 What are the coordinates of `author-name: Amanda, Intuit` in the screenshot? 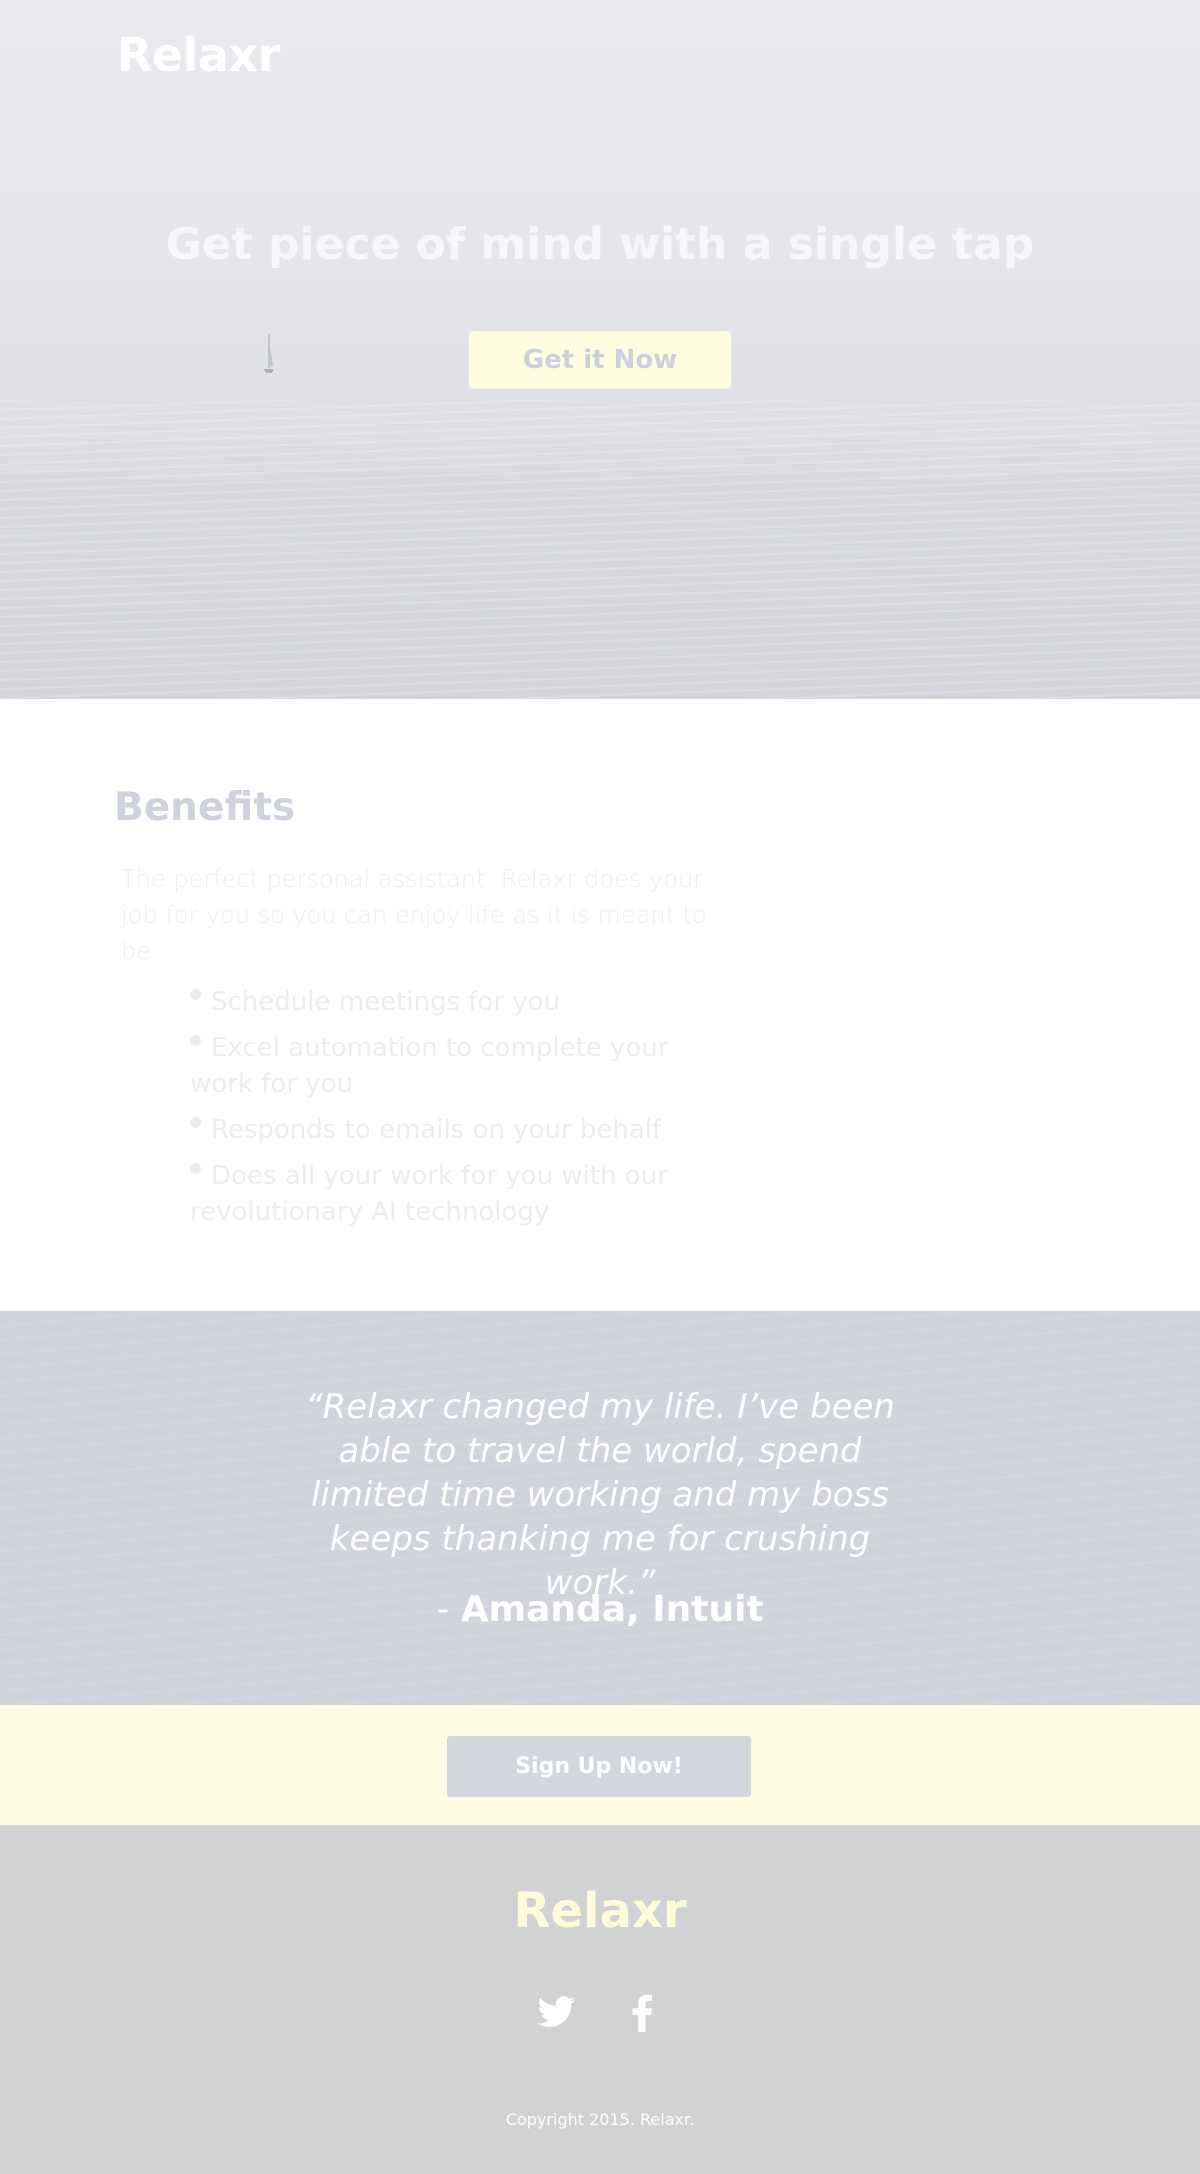 It's located at (612, 1609).